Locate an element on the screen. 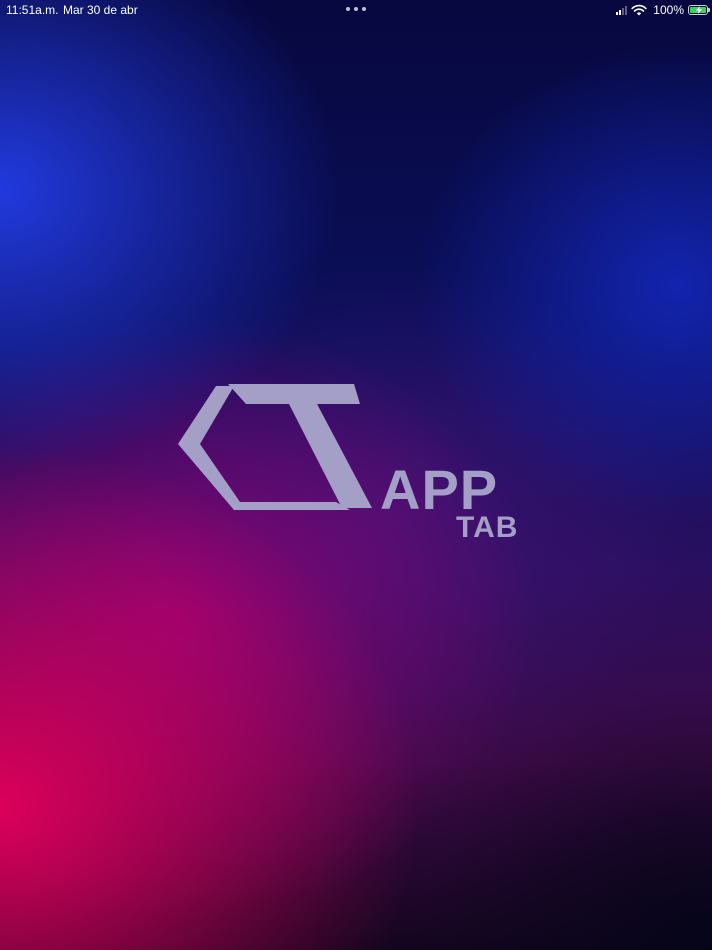 Image resolution: width=712 pixels, height=950 pixels. multitasking-dots-icon is located at coordinates (356, 9).